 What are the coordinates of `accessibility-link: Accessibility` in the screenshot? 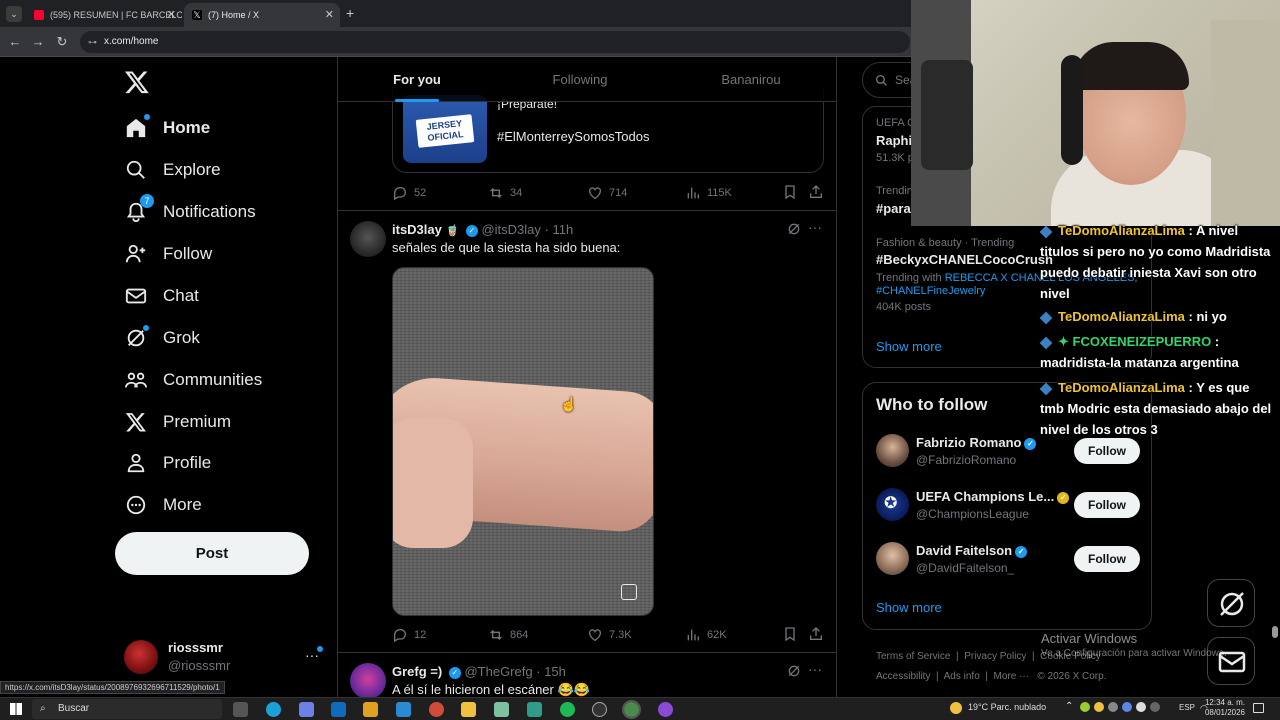 It's located at (903, 676).